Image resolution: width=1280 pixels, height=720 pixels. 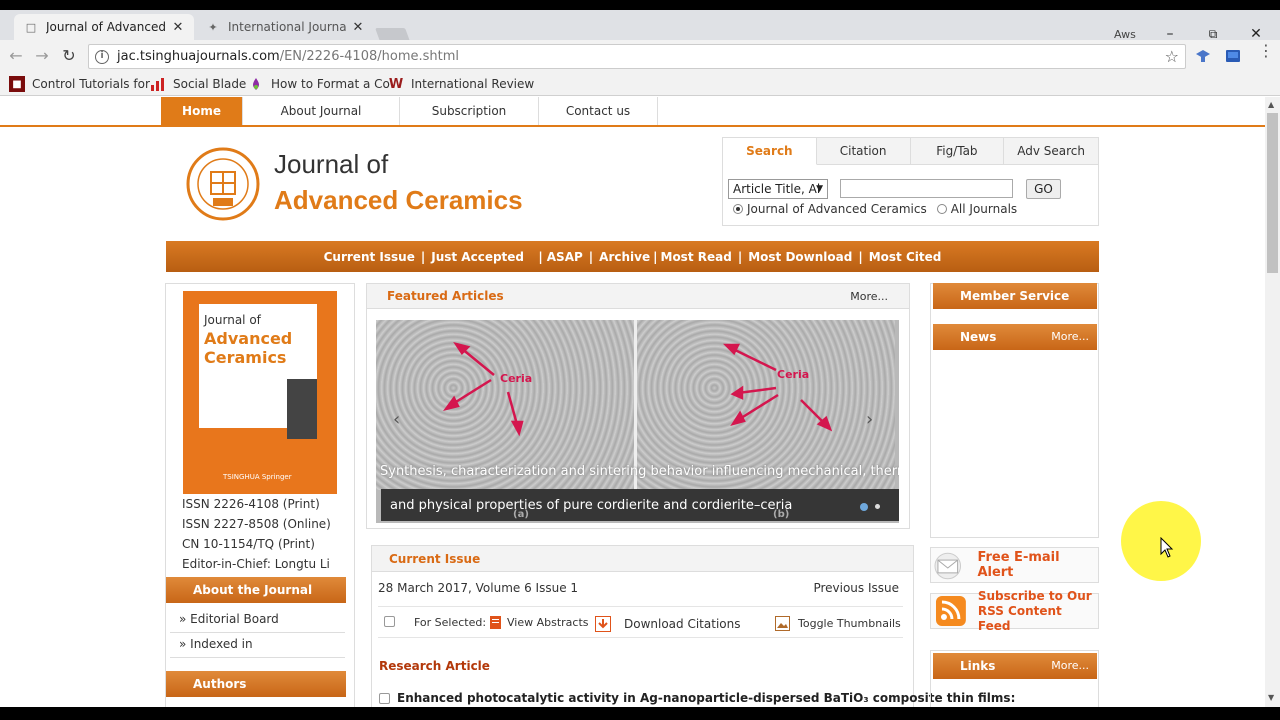 I want to click on download-citations-button: Download Citations, so click(x=667, y=624).